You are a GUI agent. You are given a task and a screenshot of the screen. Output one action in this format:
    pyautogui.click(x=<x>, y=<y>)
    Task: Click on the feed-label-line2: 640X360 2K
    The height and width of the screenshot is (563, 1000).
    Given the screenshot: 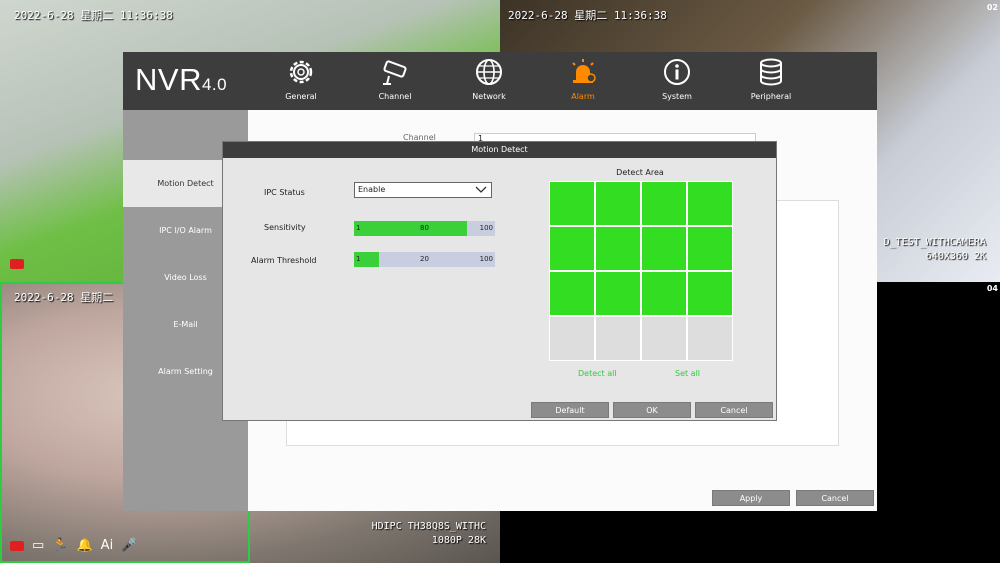 What is the action you would take?
    pyautogui.click(x=955, y=256)
    